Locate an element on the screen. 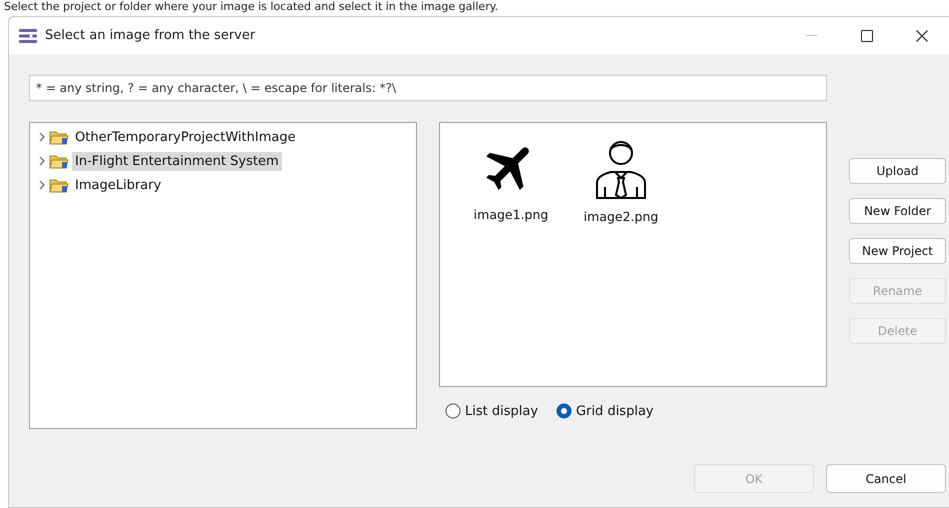 The image size is (949, 508). image-name: image1.png is located at coordinates (511, 214).